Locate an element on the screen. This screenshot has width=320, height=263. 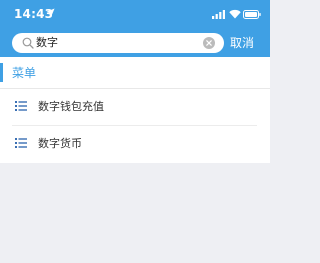
menu-item-digital-currency: 数字货币 is located at coordinates (135, 144).